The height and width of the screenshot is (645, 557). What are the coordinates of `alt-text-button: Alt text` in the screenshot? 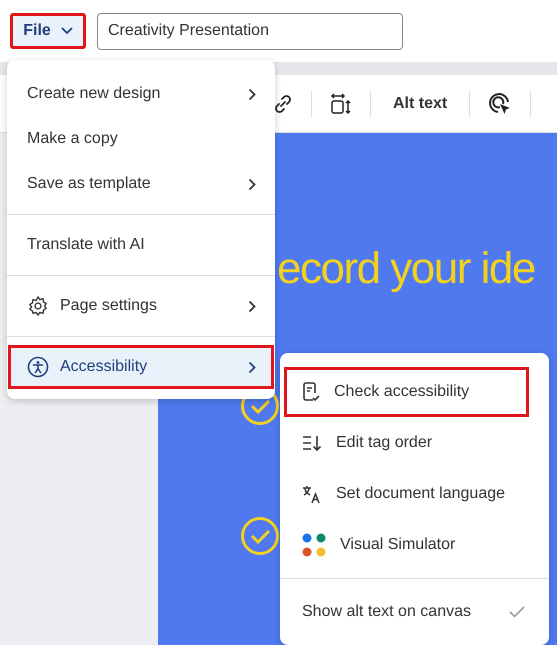 It's located at (420, 103).